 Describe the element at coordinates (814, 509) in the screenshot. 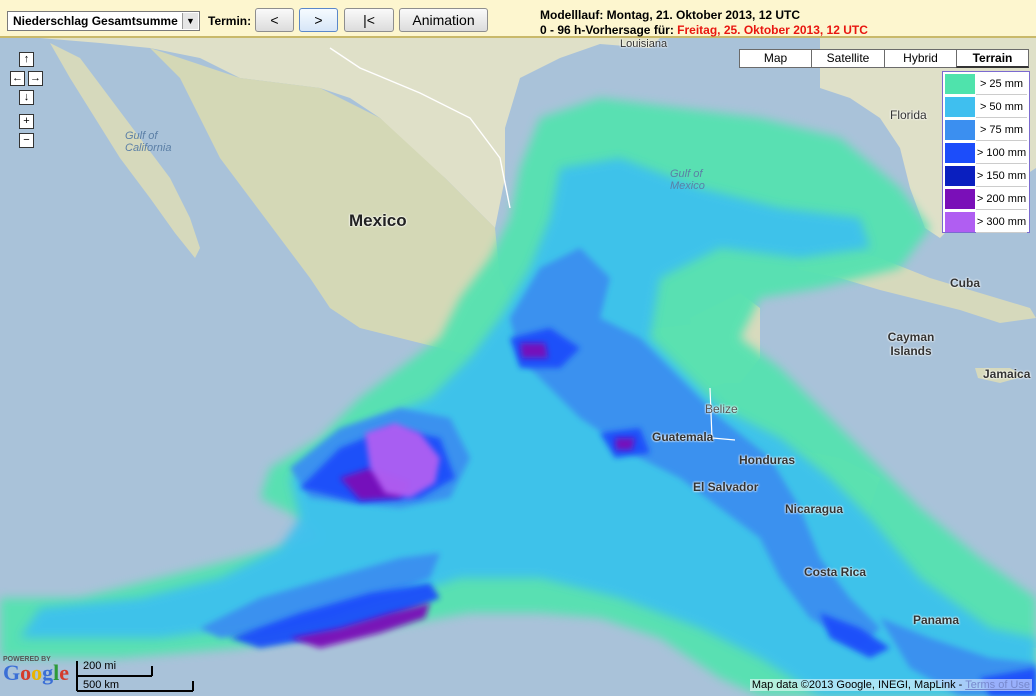

I see `label-nicaragua: Nicaragua` at that location.